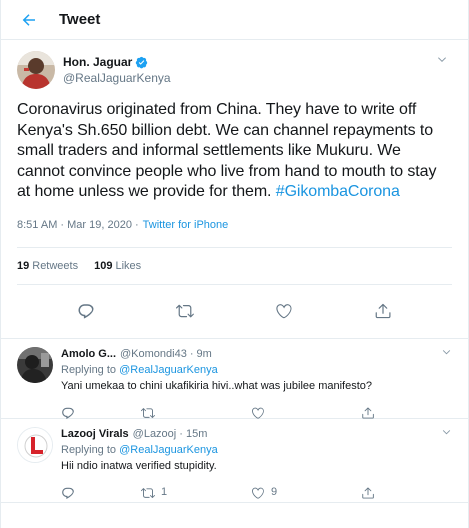 This screenshot has height=528, width=469. I want to click on retweet-button: 1, so click(196, 492).